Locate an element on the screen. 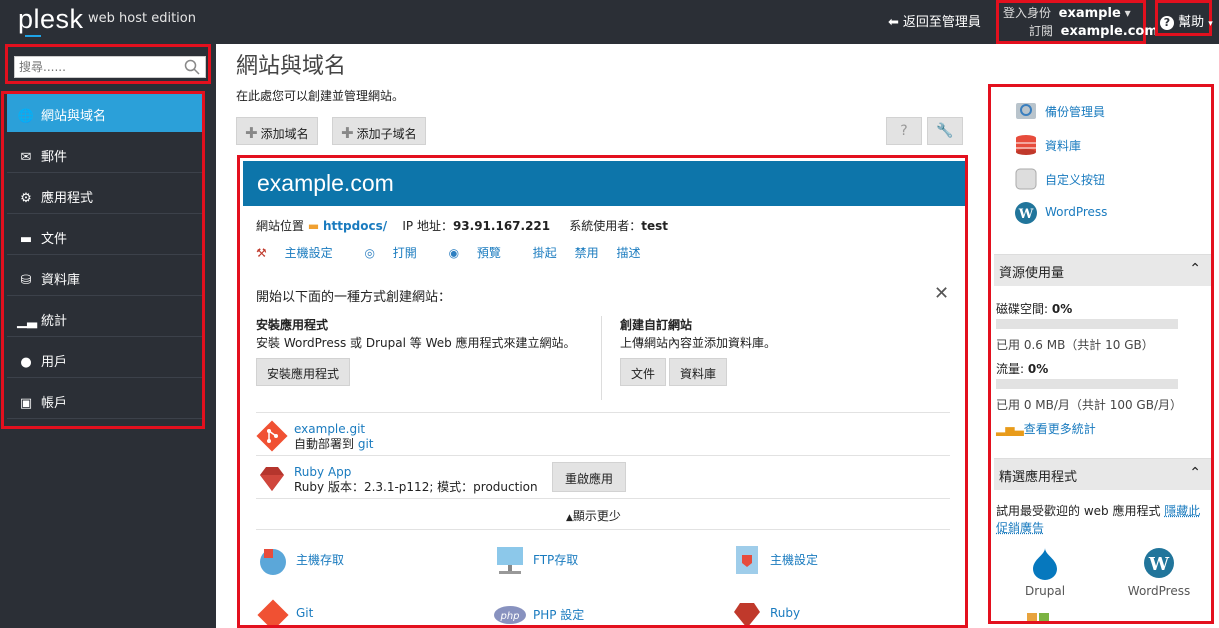  nav-item-applications: ⚙ 應用程式 is located at coordinates (104, 195).